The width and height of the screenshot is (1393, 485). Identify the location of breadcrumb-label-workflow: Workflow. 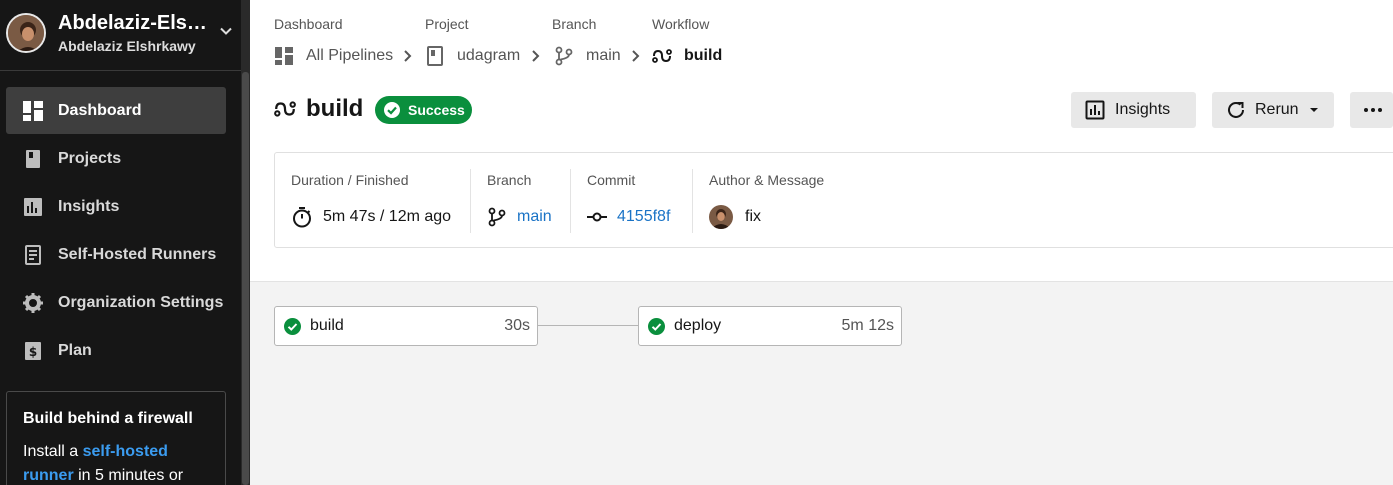
(681, 24).